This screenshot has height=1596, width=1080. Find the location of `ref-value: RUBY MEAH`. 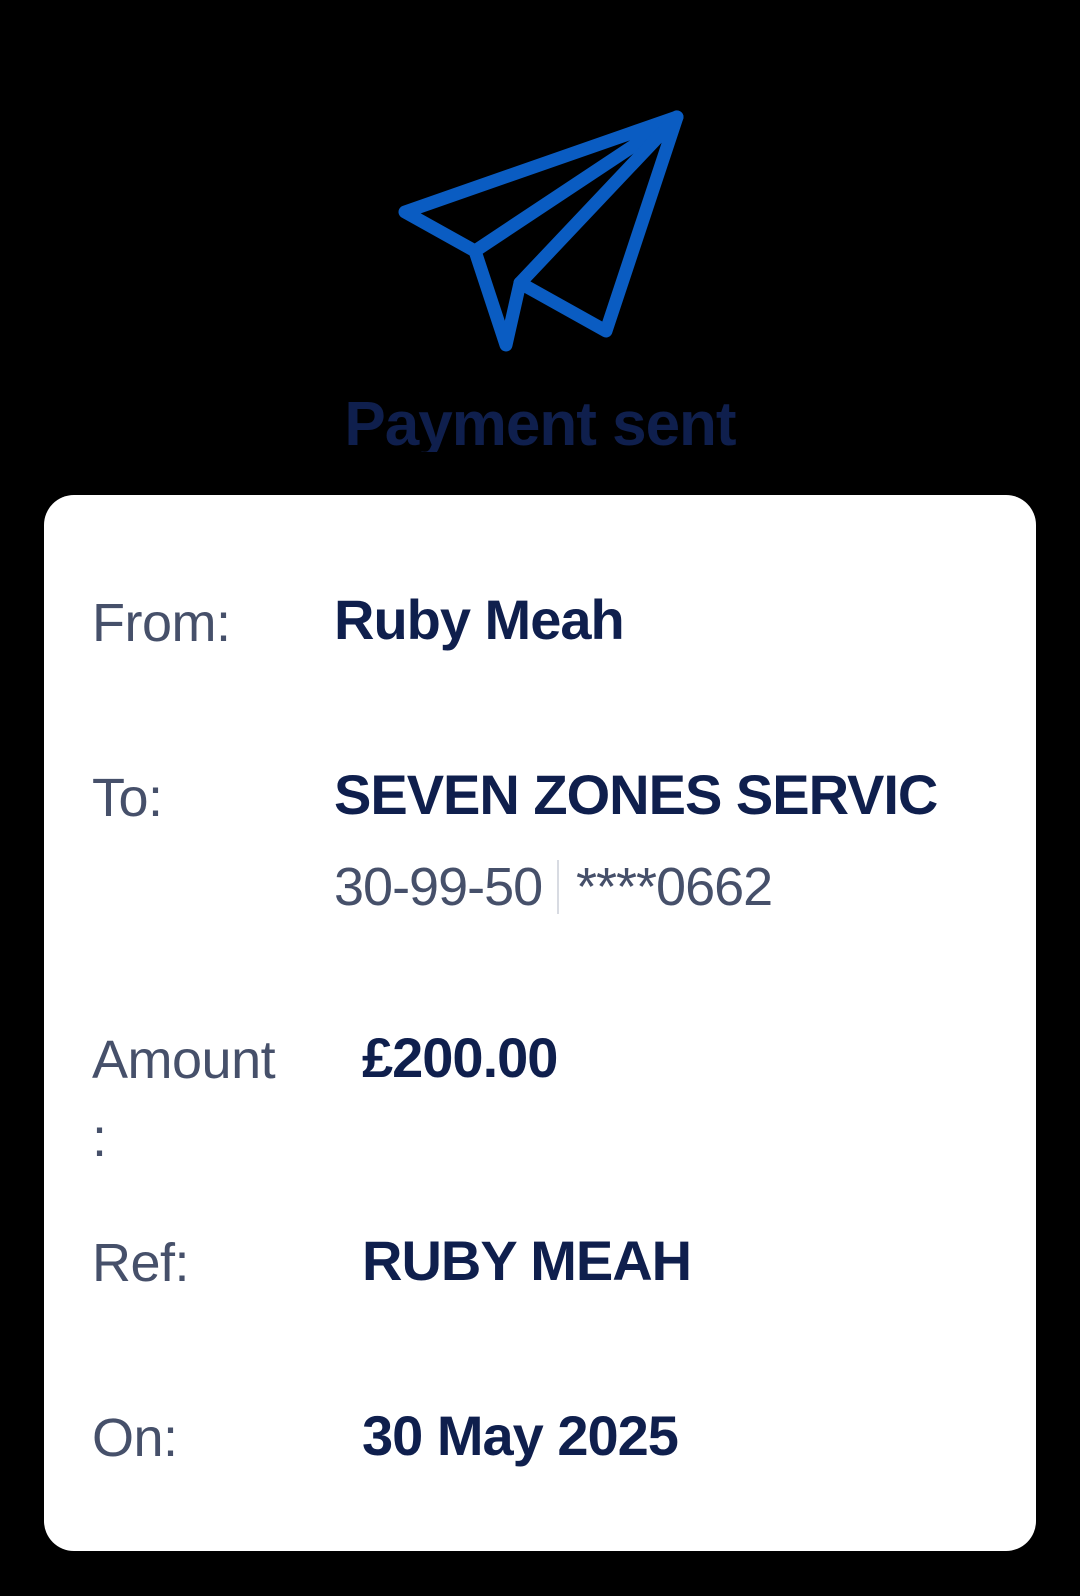

ref-value: RUBY MEAH is located at coordinates (527, 1260).